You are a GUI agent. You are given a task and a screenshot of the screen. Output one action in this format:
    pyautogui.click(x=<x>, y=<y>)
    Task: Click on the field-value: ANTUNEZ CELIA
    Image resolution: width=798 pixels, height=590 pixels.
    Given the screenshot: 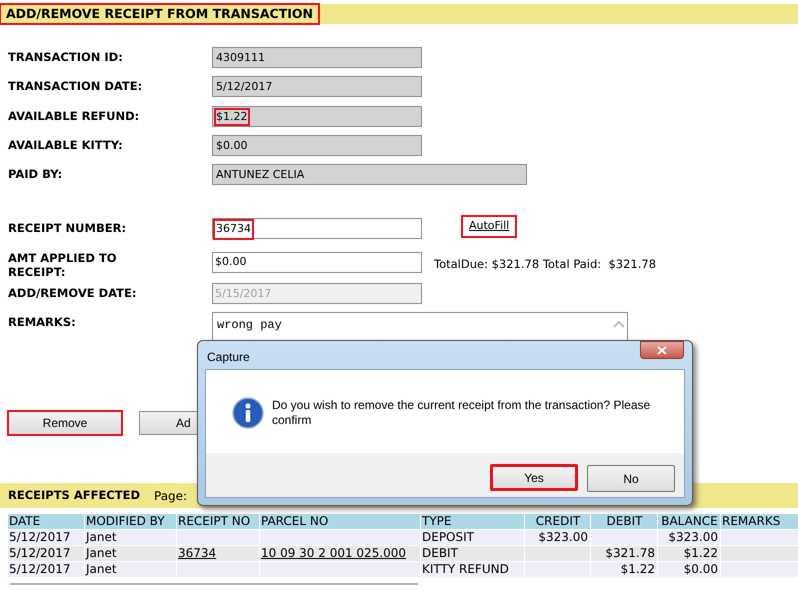 What is the action you would take?
    pyautogui.click(x=260, y=175)
    